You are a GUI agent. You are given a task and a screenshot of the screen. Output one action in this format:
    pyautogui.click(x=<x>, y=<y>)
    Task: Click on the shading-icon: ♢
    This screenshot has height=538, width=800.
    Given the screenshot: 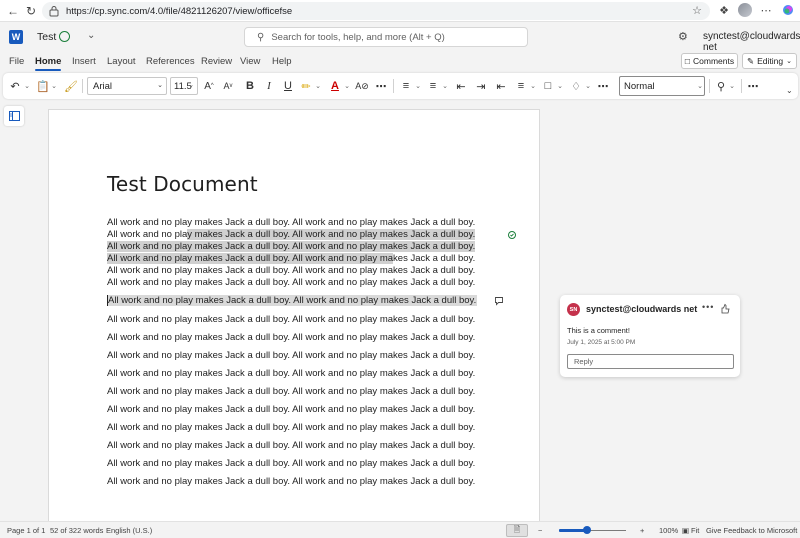 What is the action you would take?
    pyautogui.click(x=576, y=86)
    